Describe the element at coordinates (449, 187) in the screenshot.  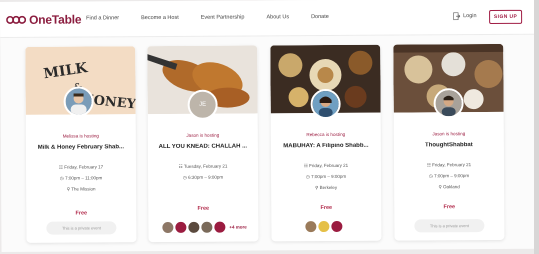
I see `event-location: ⚲ Oakland` at that location.